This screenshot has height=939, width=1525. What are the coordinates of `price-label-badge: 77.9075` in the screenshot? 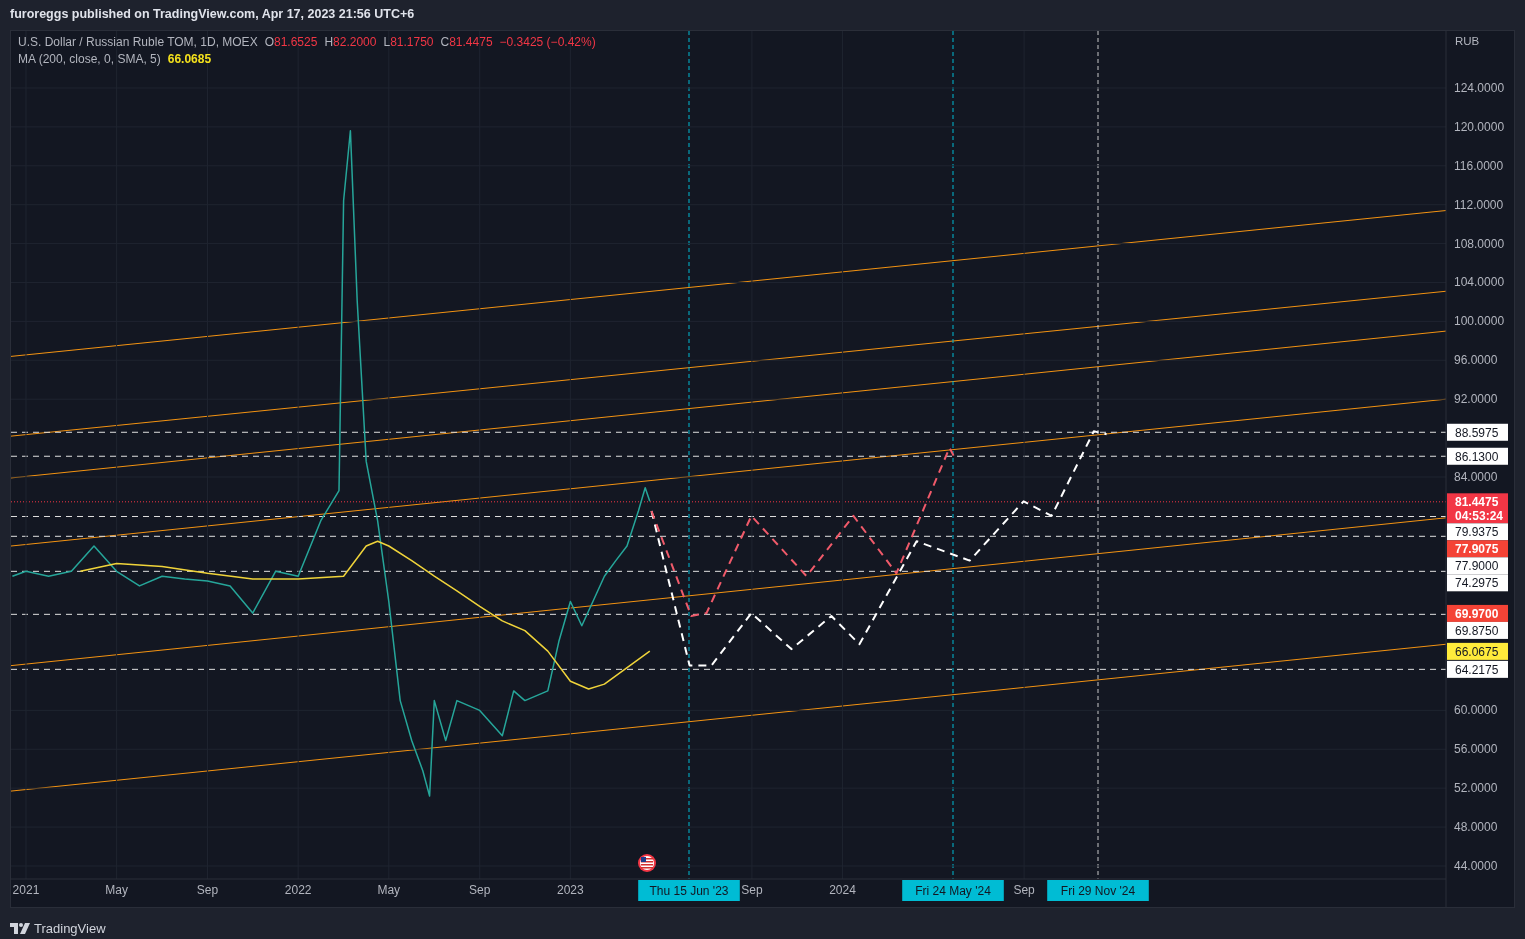 It's located at (1477, 549).